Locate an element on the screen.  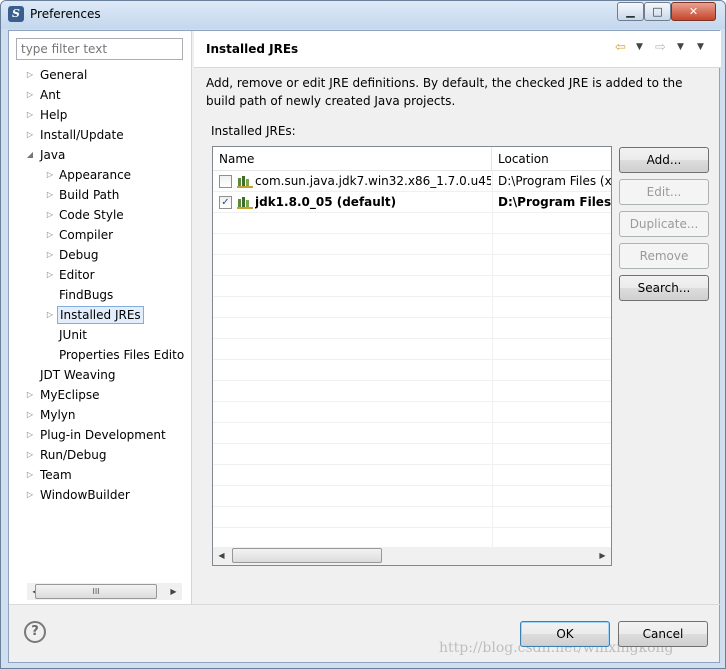
sidebar-item: ▷ Run/Debug is located at coordinates (100, 455).